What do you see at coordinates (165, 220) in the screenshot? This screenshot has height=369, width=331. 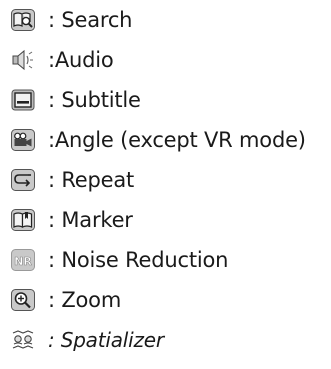 I see `legend-row-marker: : Marker` at bounding box center [165, 220].